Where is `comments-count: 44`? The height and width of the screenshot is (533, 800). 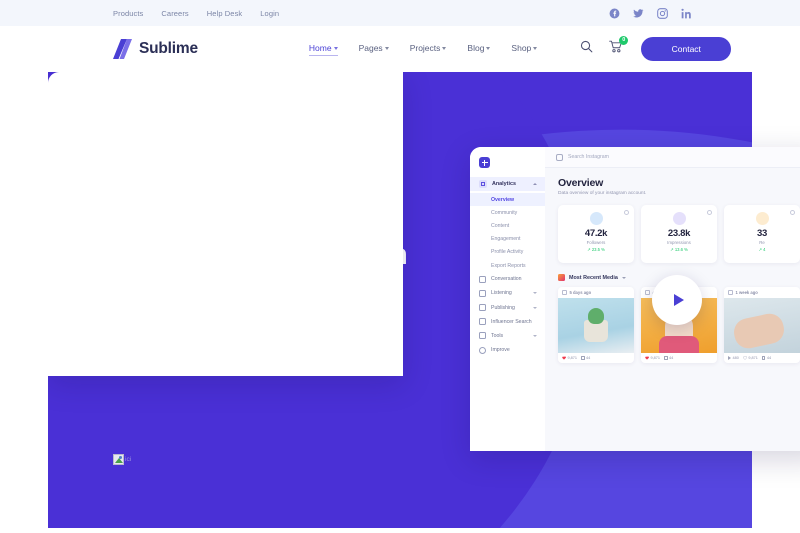 comments-count: 44 is located at coordinates (671, 358).